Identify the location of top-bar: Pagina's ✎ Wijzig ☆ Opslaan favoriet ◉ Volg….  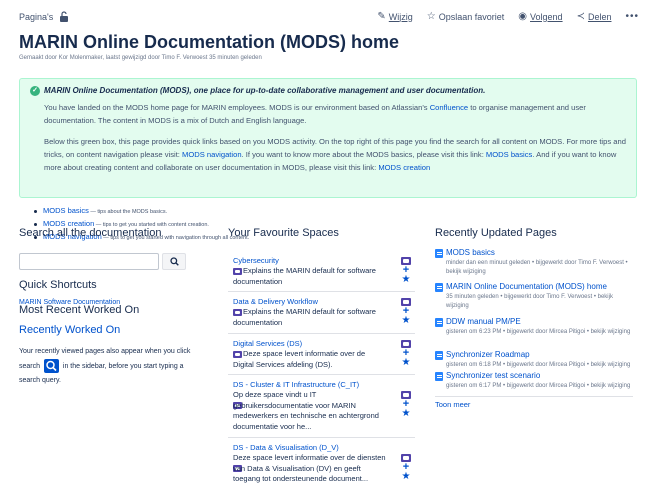
(326, 15).